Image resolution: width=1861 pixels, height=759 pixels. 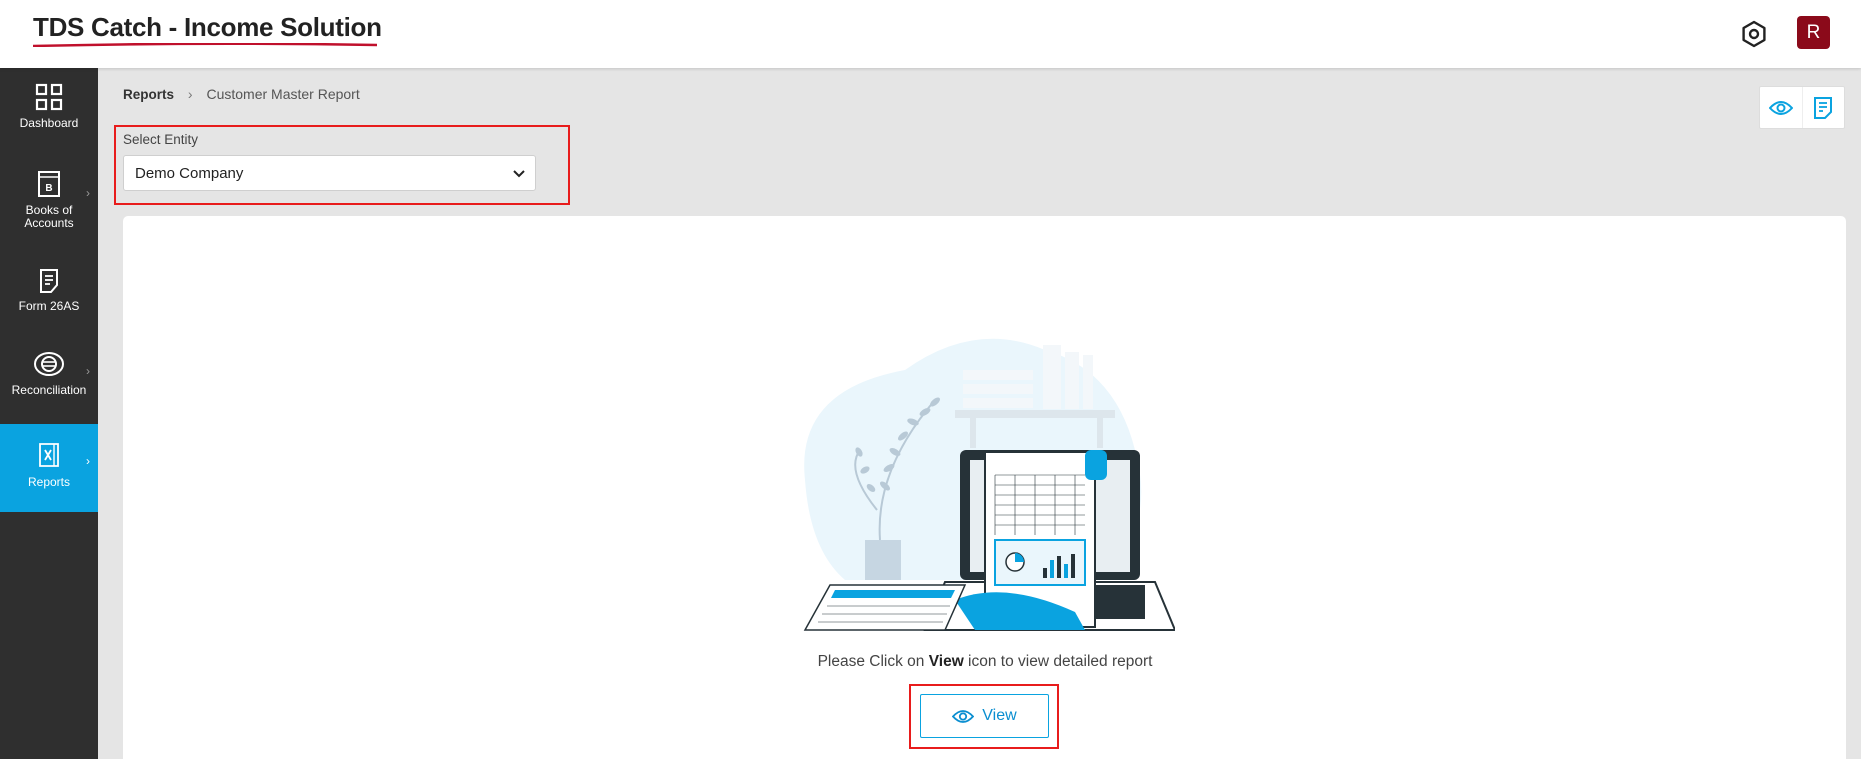 I want to click on sidebar-item-dashboard: Dashboard, so click(x=49, y=118).